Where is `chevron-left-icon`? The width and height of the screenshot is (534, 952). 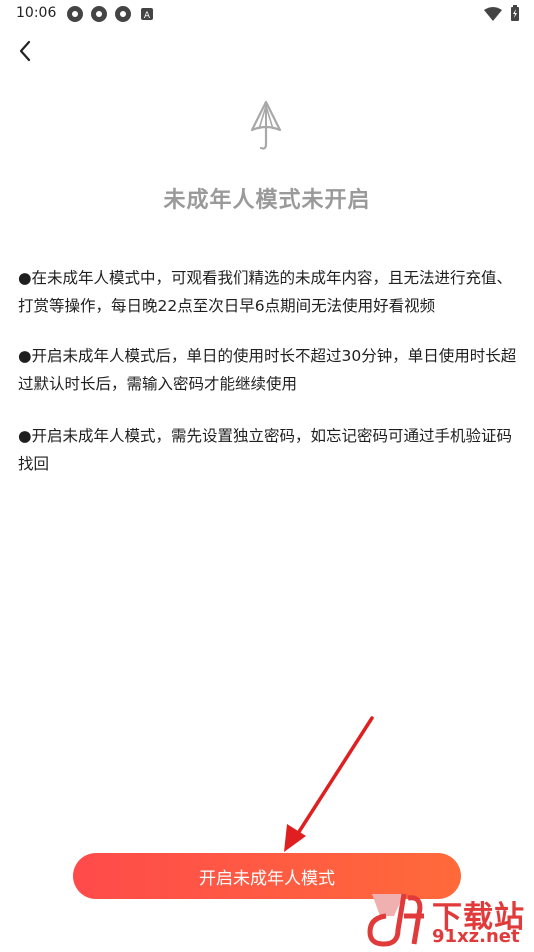
chevron-left-icon is located at coordinates (25, 51).